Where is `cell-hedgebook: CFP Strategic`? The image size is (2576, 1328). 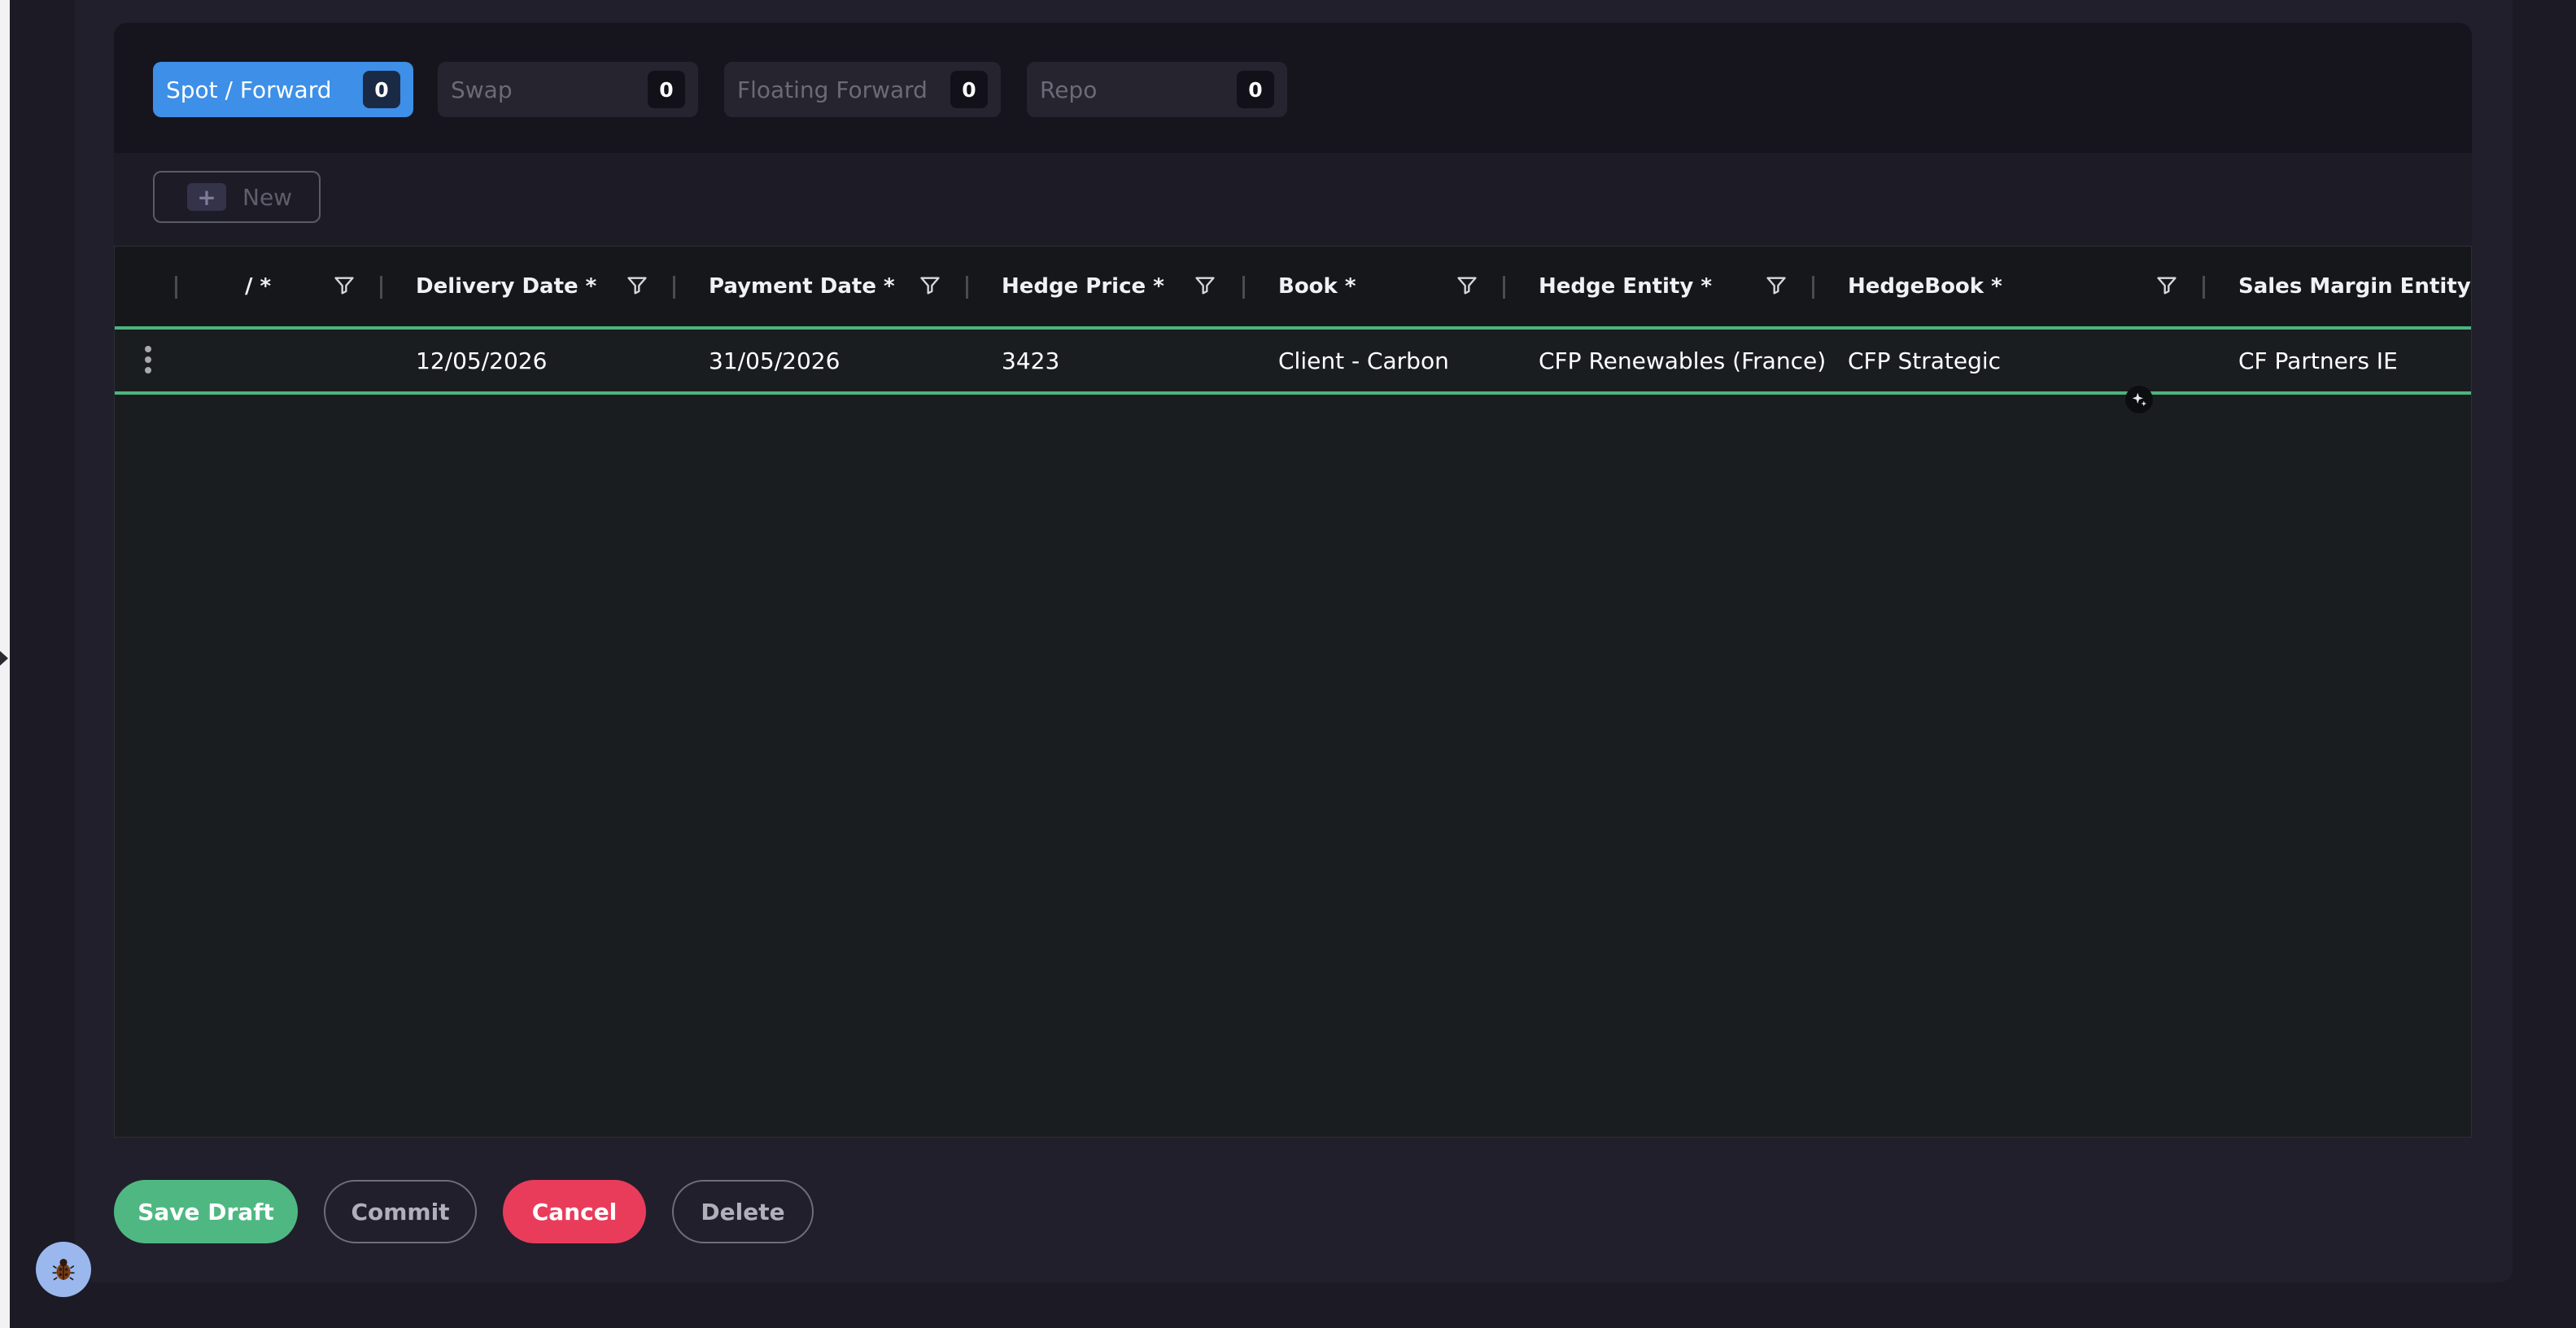 cell-hedgebook: CFP Strategic is located at coordinates (1924, 360).